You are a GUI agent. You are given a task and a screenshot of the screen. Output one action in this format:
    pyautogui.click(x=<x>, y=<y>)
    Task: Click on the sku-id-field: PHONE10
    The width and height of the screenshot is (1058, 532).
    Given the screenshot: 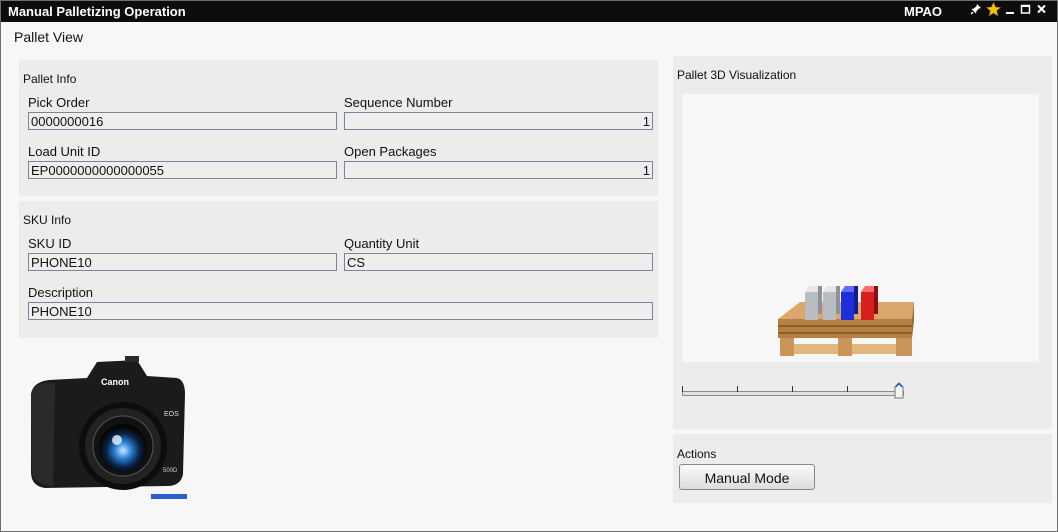 What is the action you would take?
    pyautogui.click(x=182, y=262)
    